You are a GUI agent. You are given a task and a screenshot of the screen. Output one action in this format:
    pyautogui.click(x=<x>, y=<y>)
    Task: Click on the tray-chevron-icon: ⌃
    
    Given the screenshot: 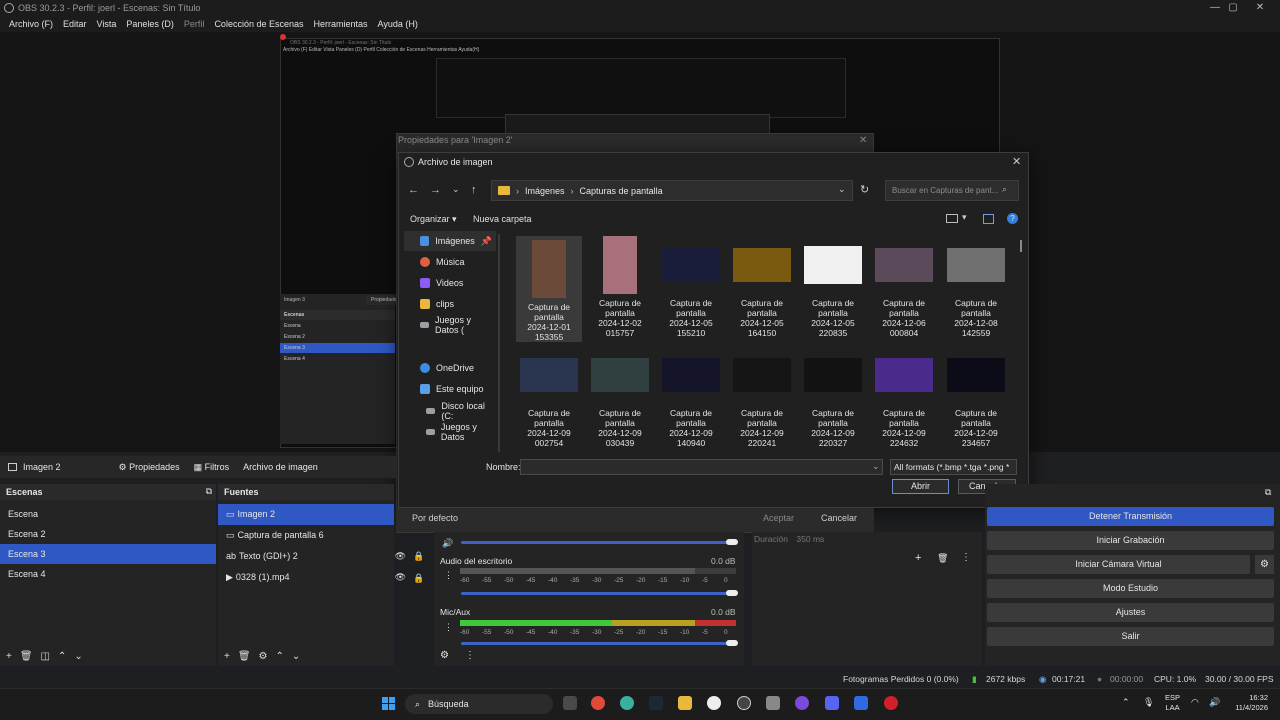 What is the action you would take?
    pyautogui.click(x=1126, y=702)
    